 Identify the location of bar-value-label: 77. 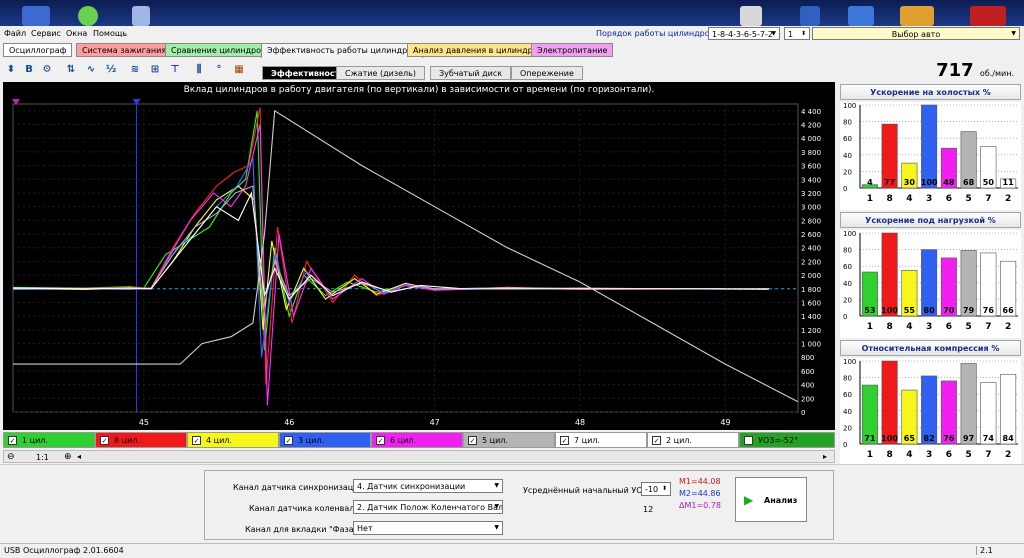
(889, 182).